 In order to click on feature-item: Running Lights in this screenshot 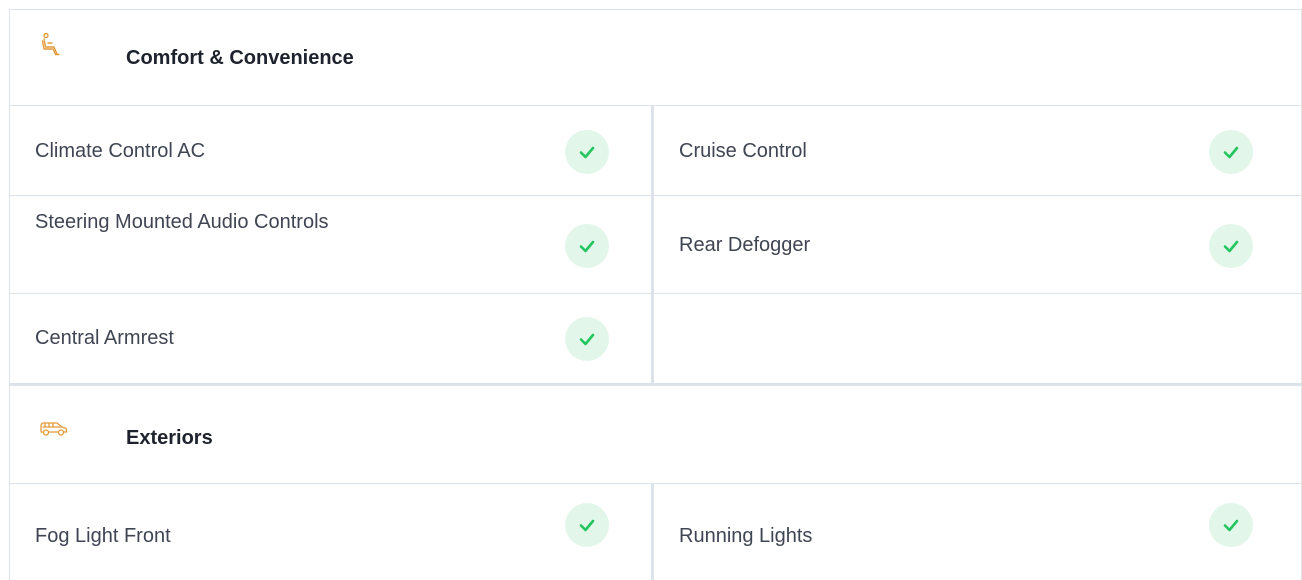, I will do `click(977, 532)`.